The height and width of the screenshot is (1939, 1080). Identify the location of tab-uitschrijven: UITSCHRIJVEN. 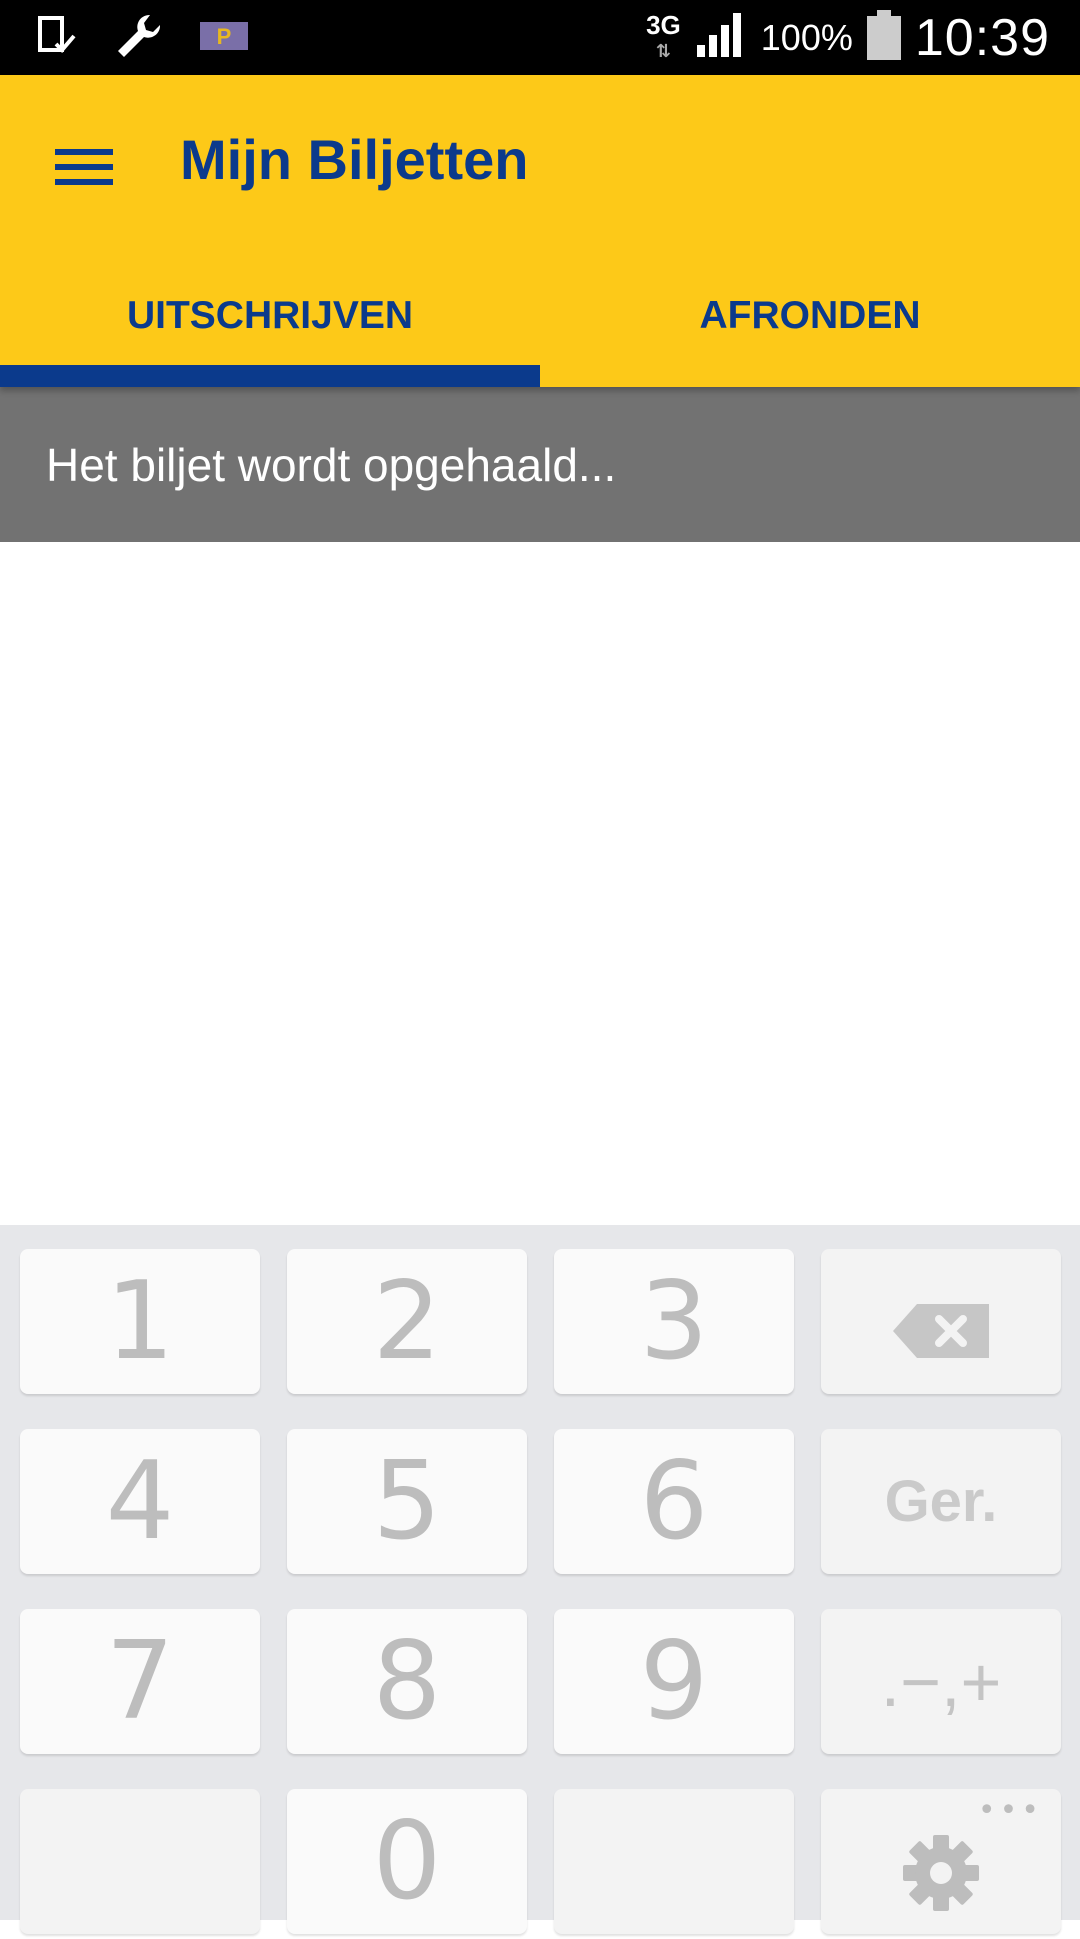
(270, 325).